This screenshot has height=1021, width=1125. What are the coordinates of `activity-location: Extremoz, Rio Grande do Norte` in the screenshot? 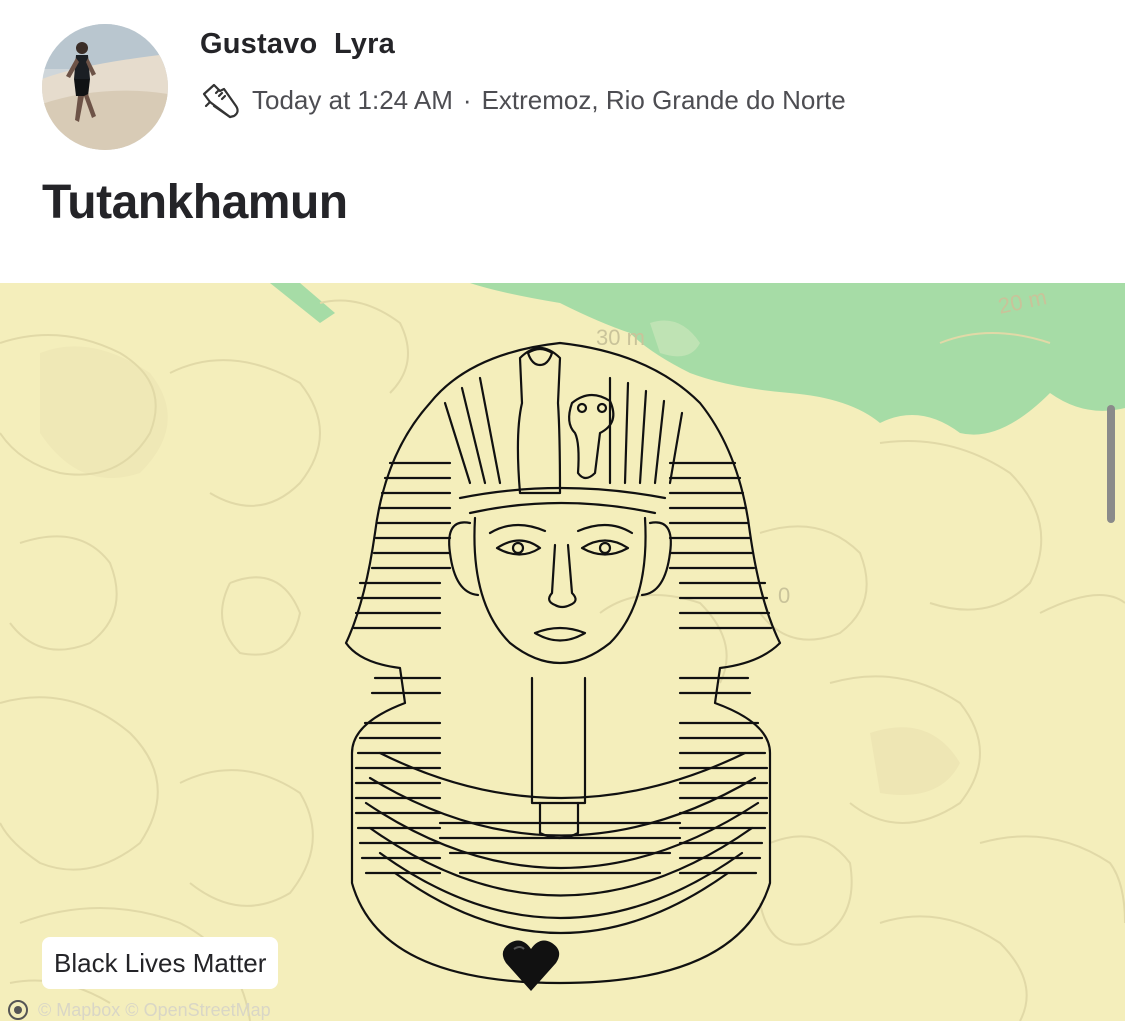 It's located at (663, 99).